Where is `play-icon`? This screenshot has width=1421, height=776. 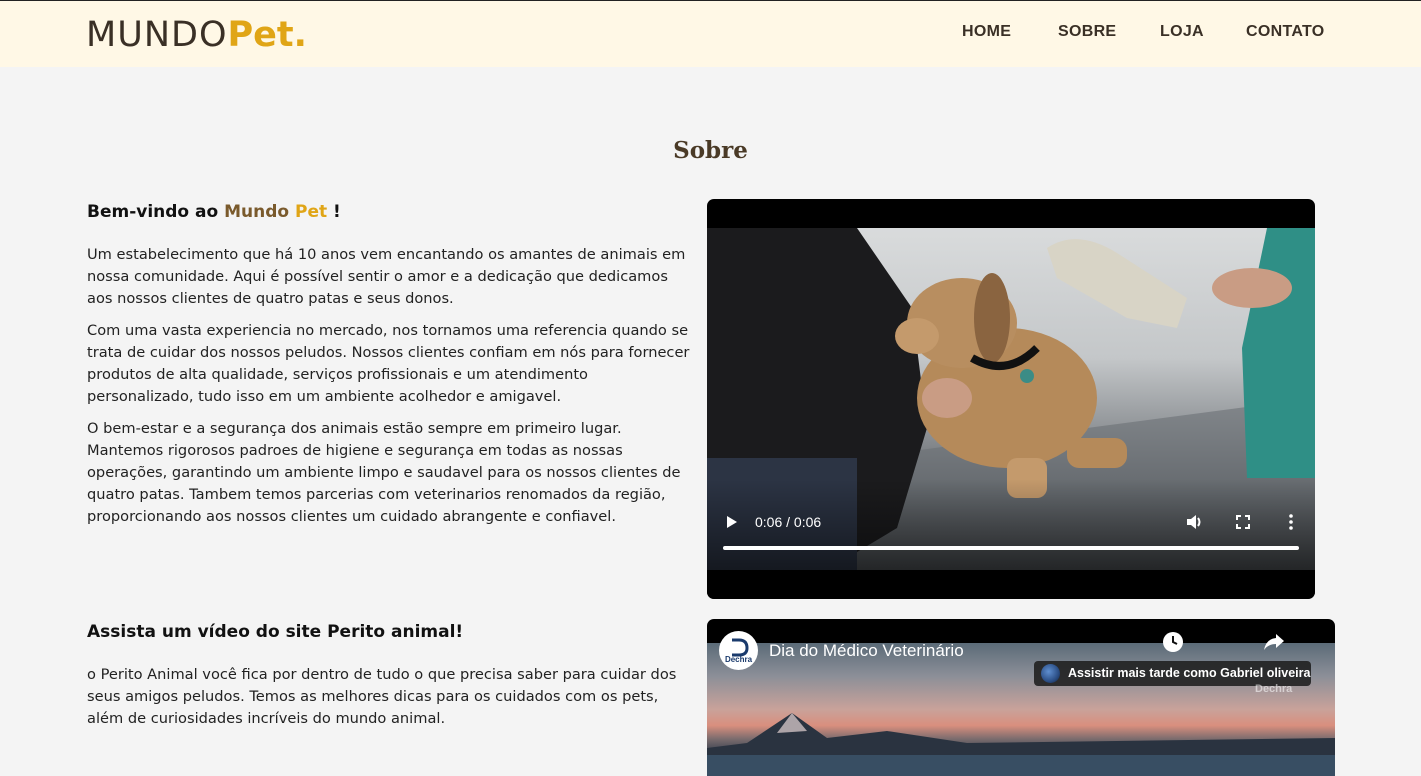
play-icon is located at coordinates (732, 522).